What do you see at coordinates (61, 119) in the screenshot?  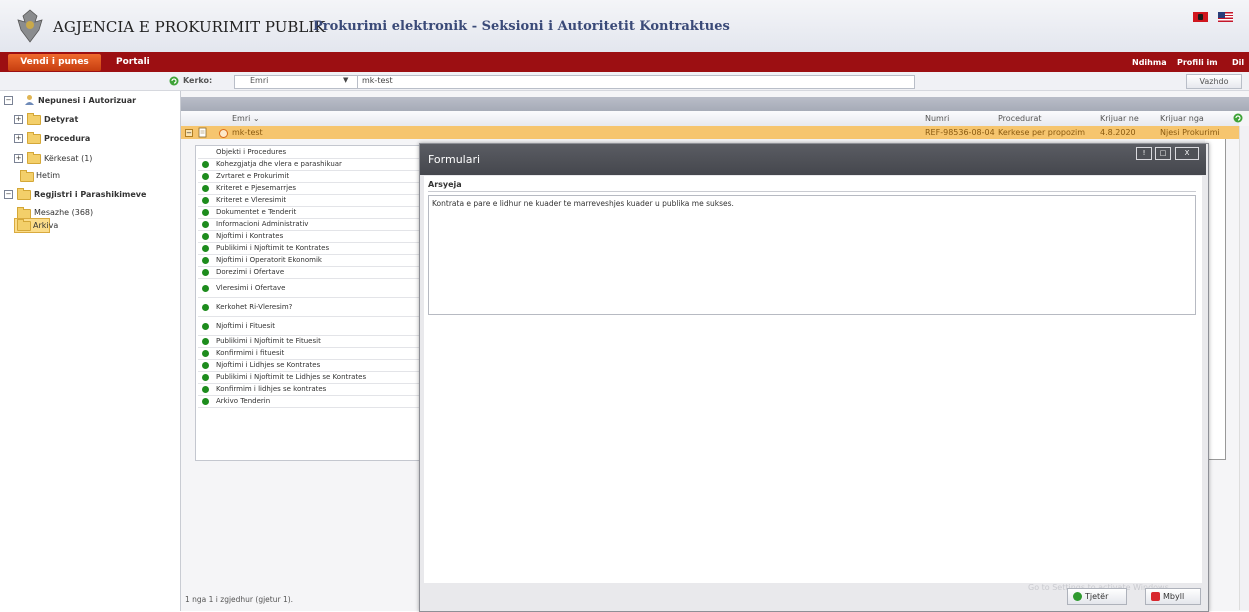 I see `sidebar-item-tasks: Detyrat` at bounding box center [61, 119].